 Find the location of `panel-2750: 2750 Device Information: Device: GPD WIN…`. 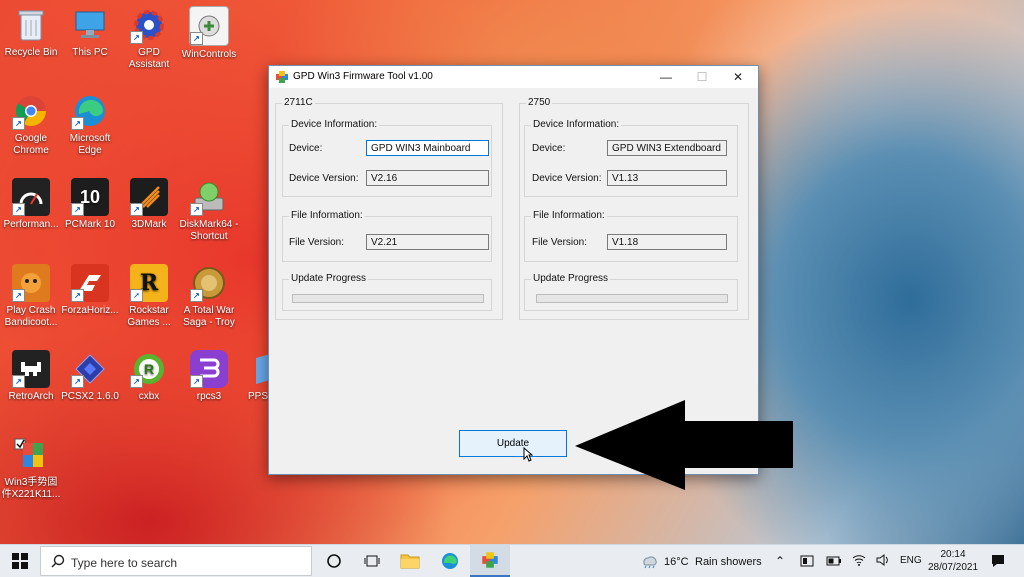

panel-2750: 2750 Device Information: Device: GPD WIN… is located at coordinates (634, 208).